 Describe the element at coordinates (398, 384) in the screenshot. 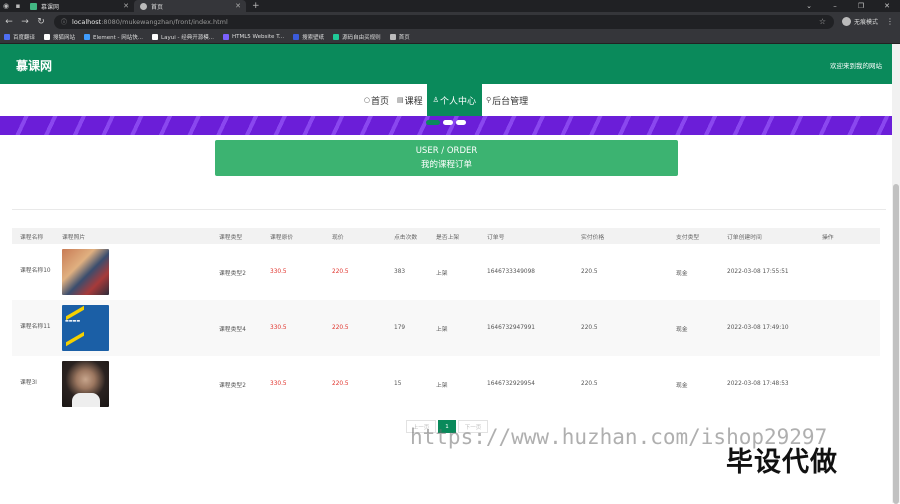

I see `clicks-cell: 15` at that location.